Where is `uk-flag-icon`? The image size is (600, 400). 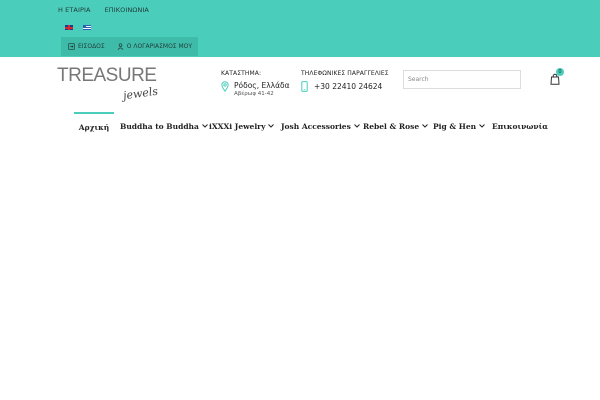
uk-flag-icon is located at coordinates (69, 27).